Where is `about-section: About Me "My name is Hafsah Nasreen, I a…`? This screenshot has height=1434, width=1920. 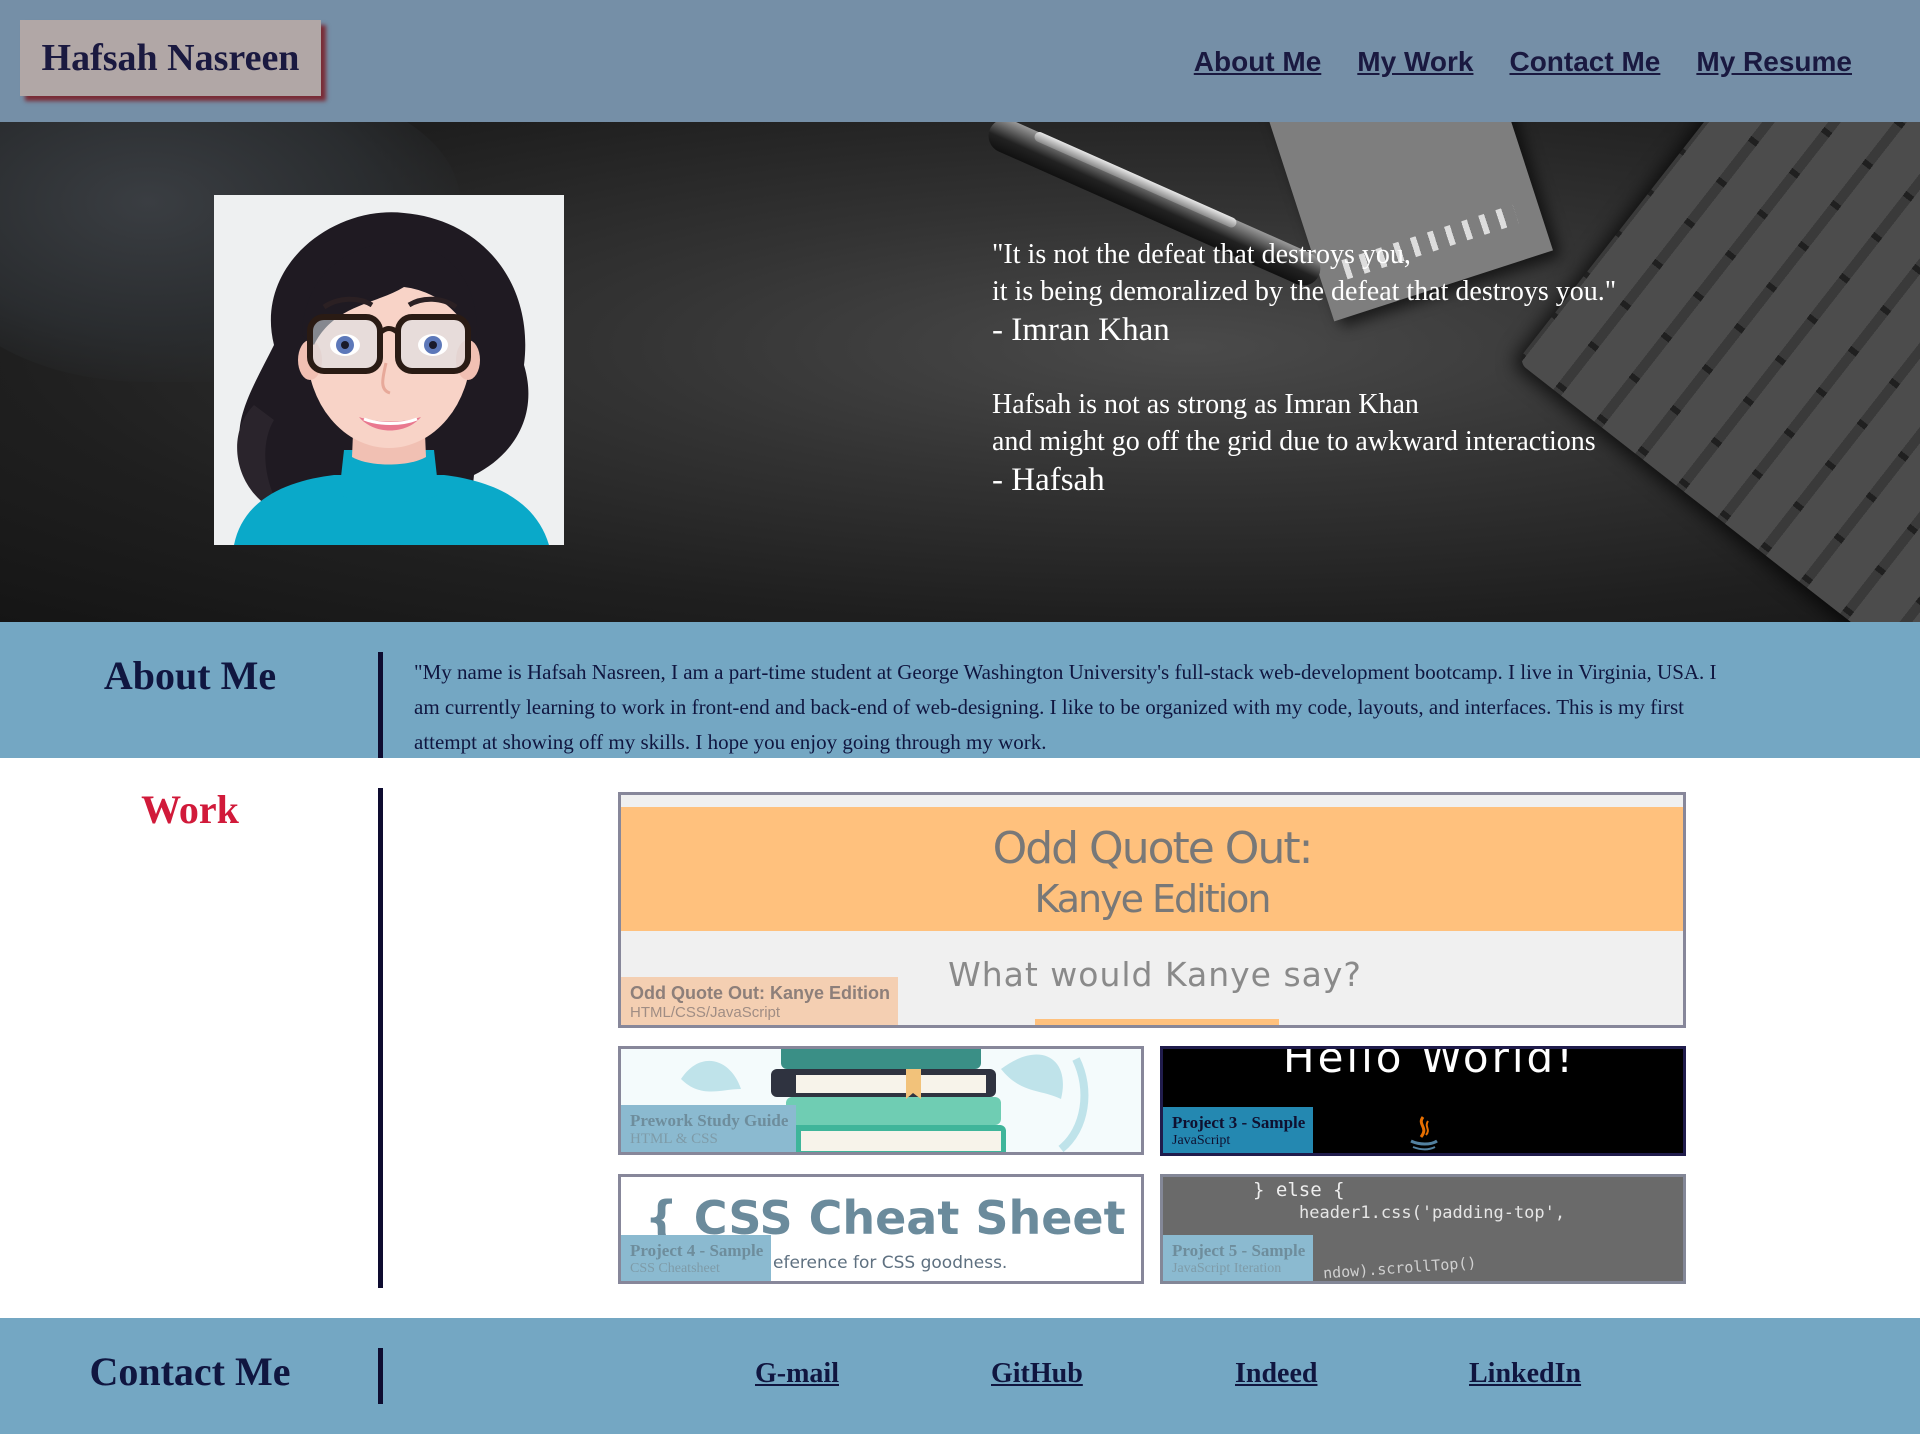 about-section: About Me "My name is Hafsah Nasreen, I a… is located at coordinates (960, 690).